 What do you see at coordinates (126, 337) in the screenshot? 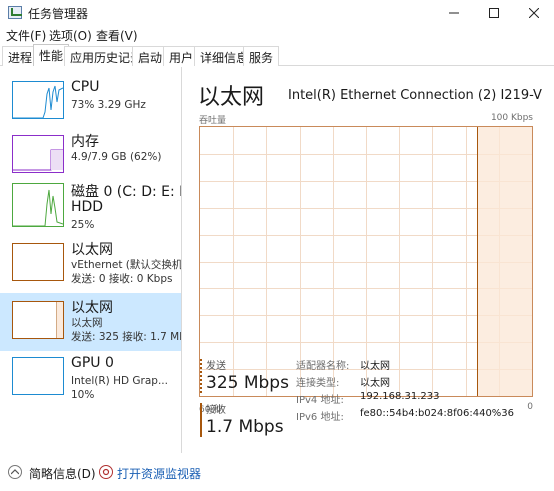
I see `ethernet-throughput: 发送: 325 接收: 1.7 Mb` at bounding box center [126, 337].